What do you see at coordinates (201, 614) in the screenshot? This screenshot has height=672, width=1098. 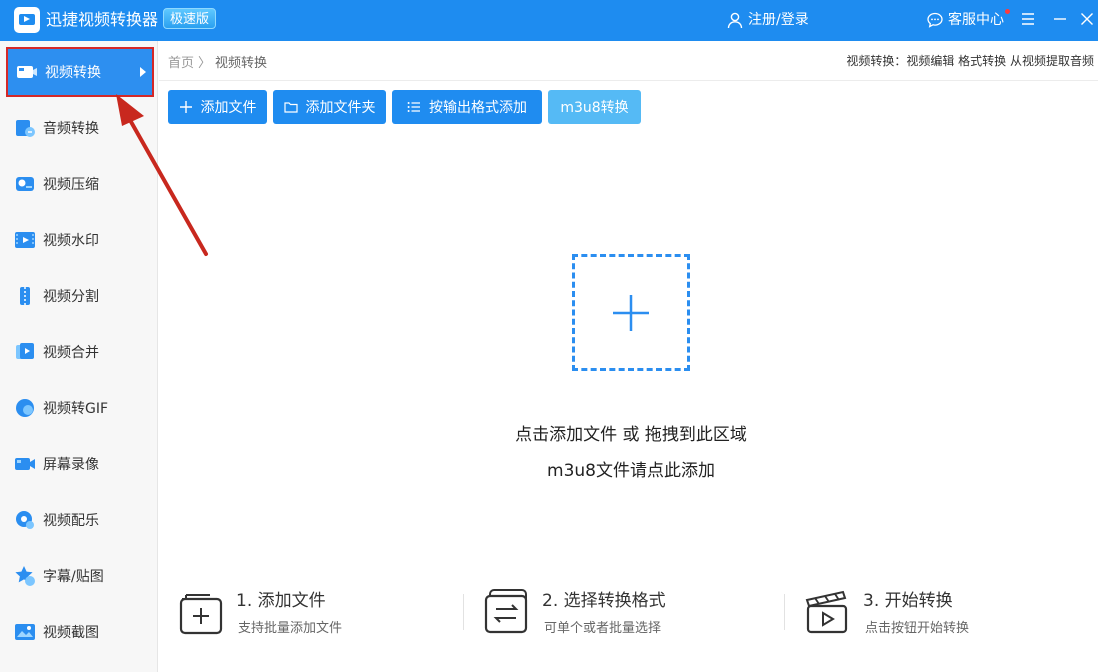 I see `add-file-step-icon` at bounding box center [201, 614].